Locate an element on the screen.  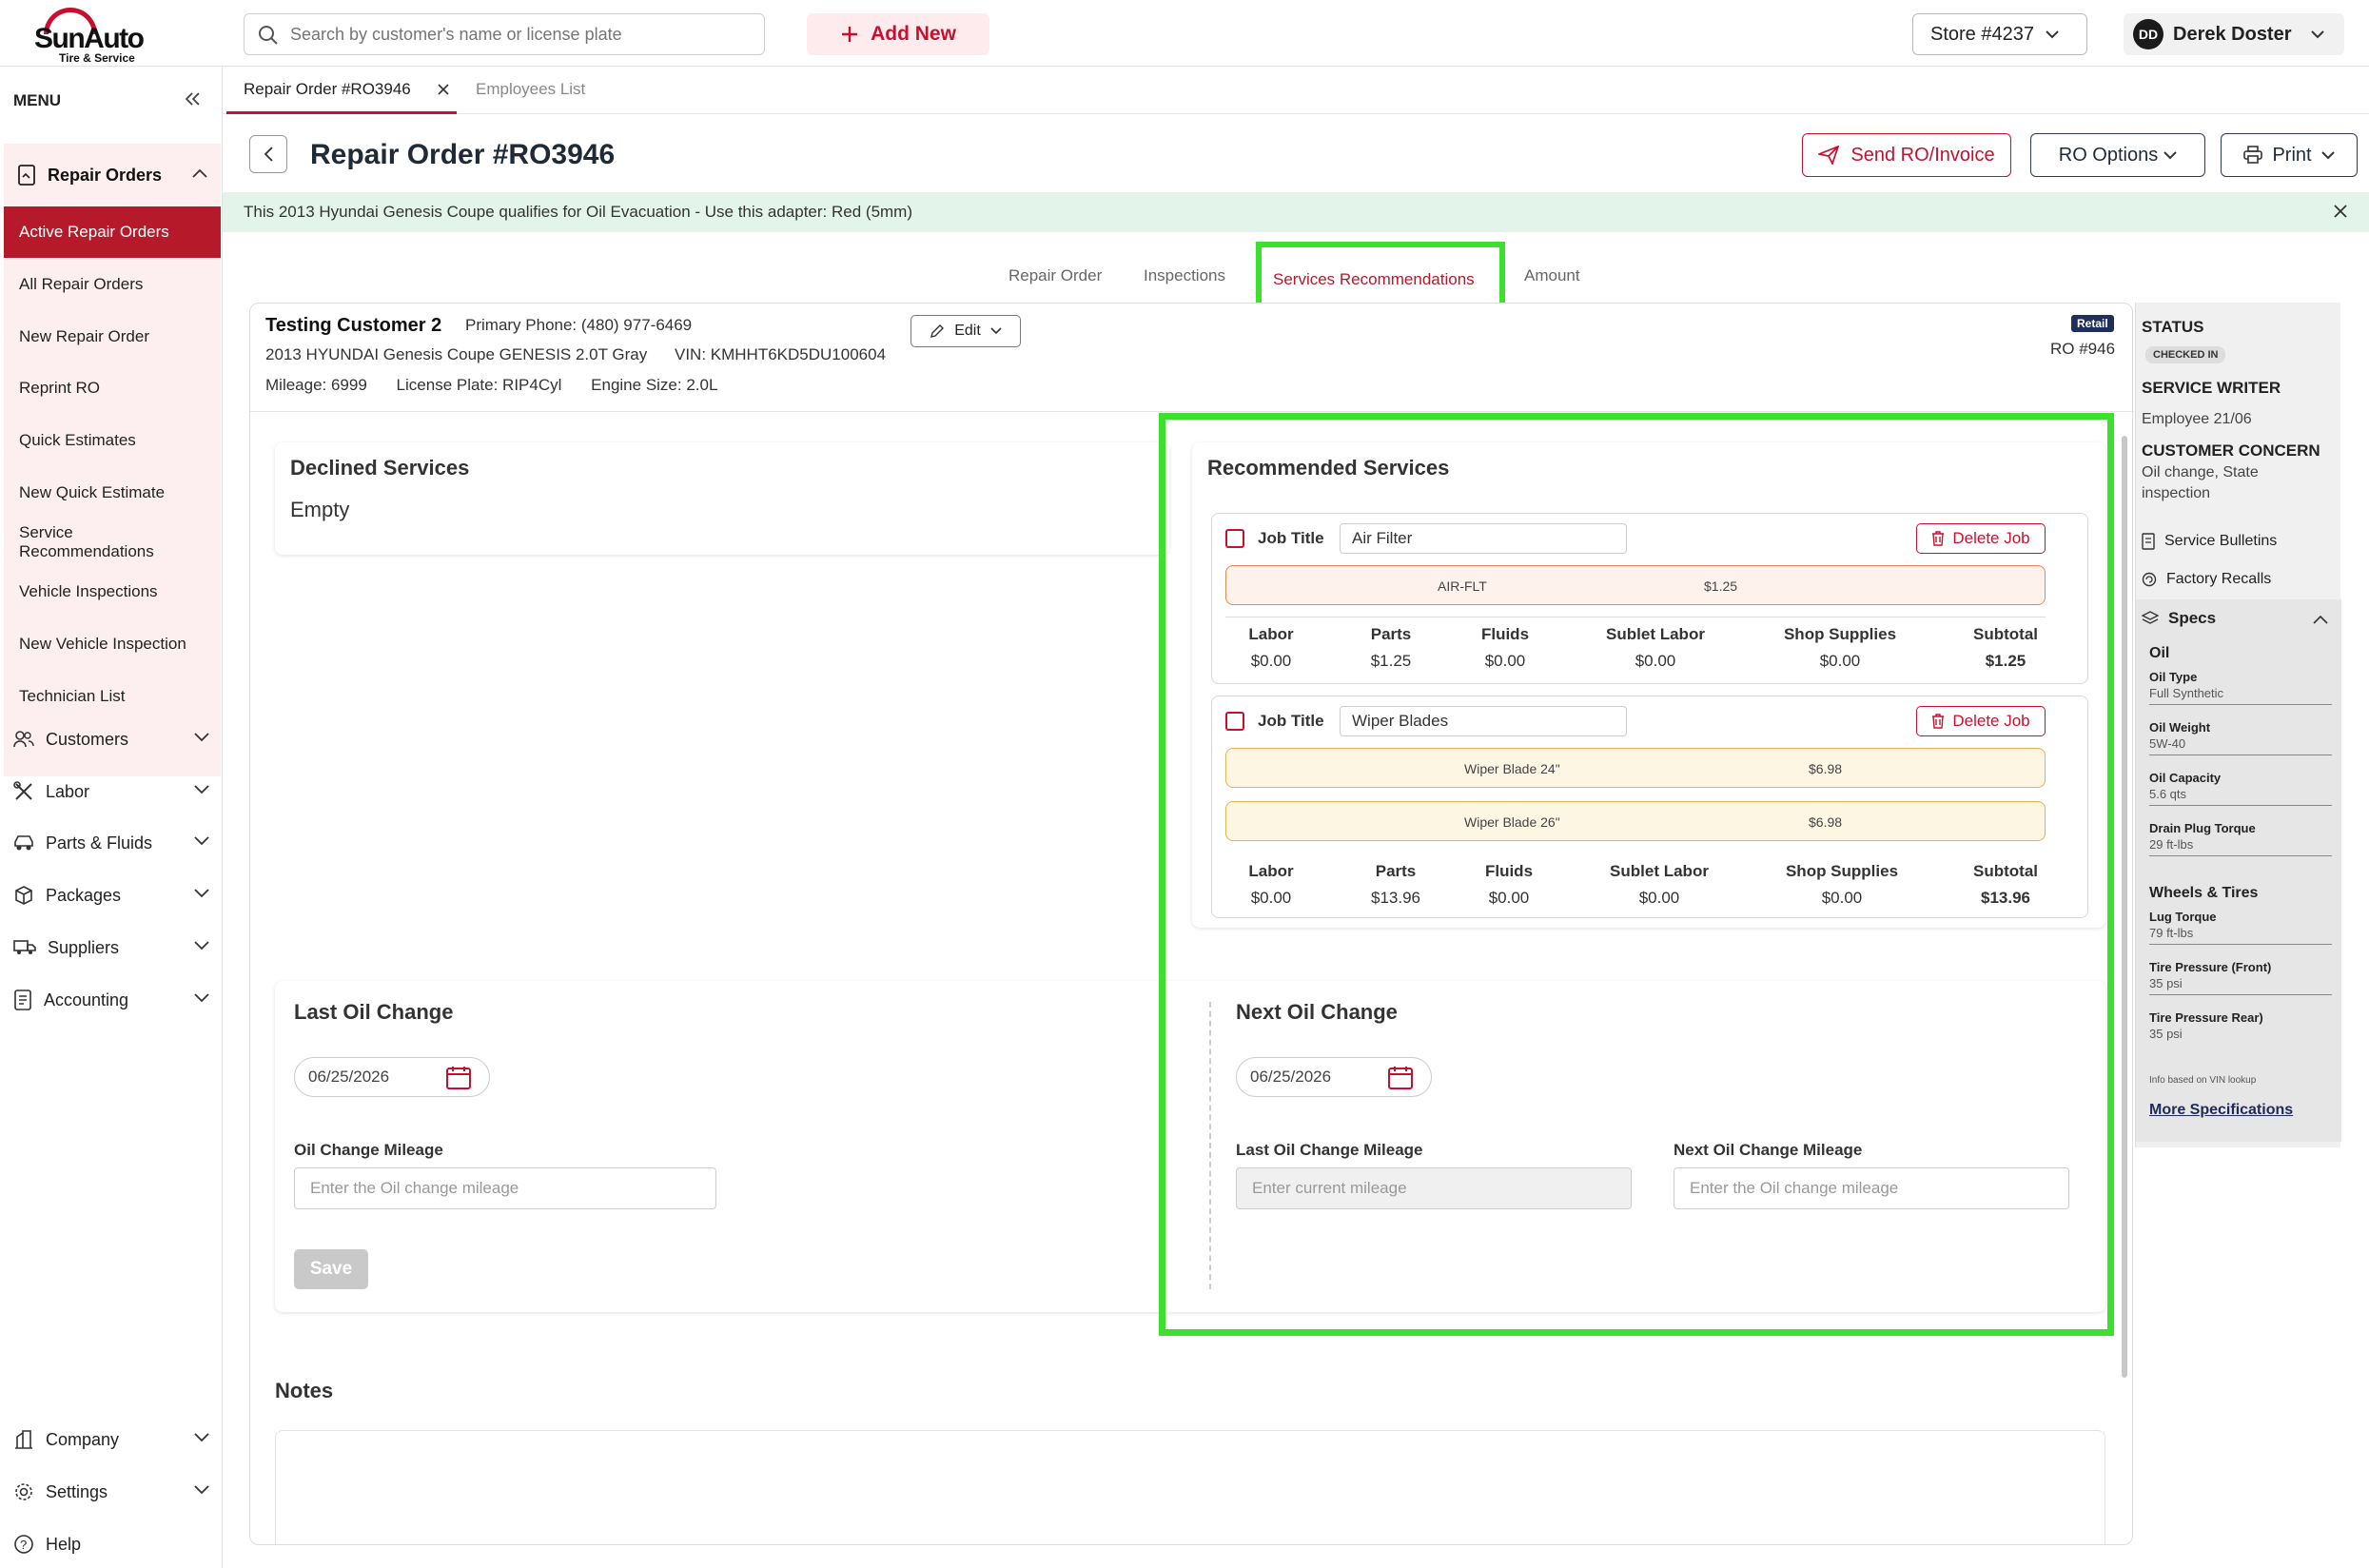
oil-change-mileage-input: Enter the Oil change mileage is located at coordinates (505, 1188).